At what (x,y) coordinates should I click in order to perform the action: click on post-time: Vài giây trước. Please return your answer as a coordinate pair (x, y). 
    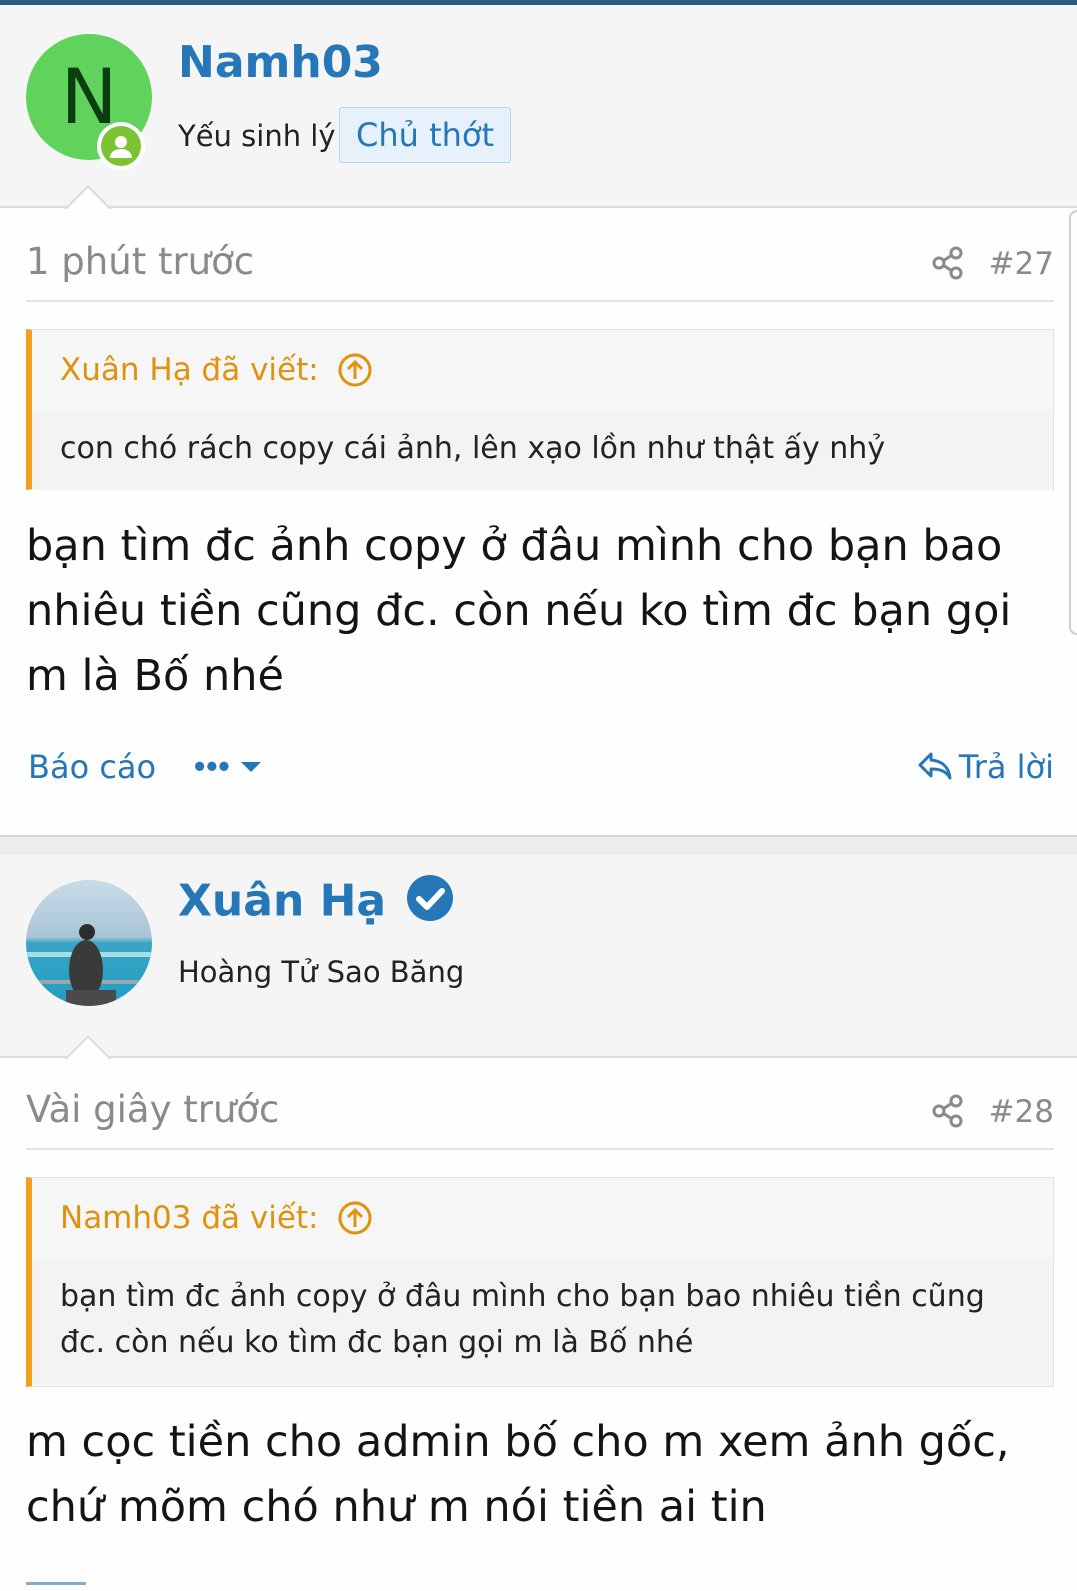
    Looking at the image, I should click on (152, 1109).